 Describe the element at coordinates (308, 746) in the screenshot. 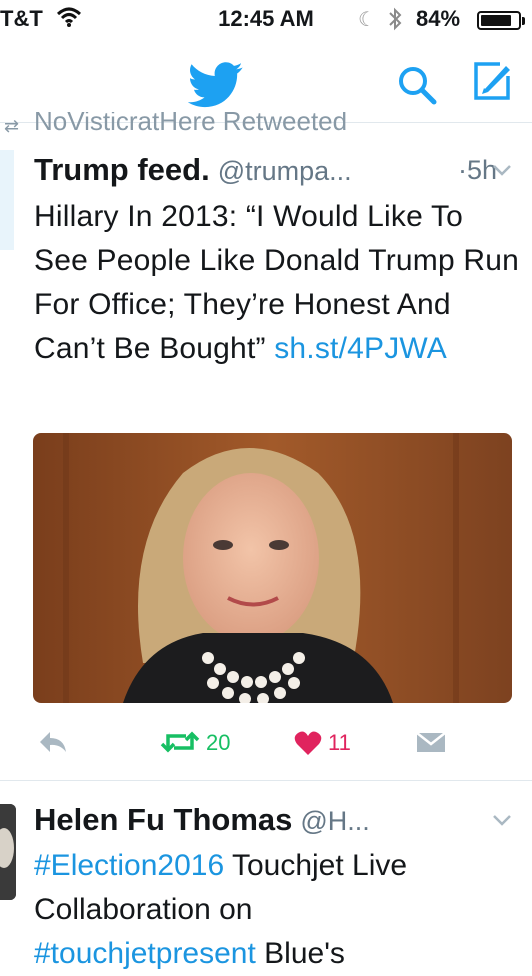

I see `like-icon` at that location.